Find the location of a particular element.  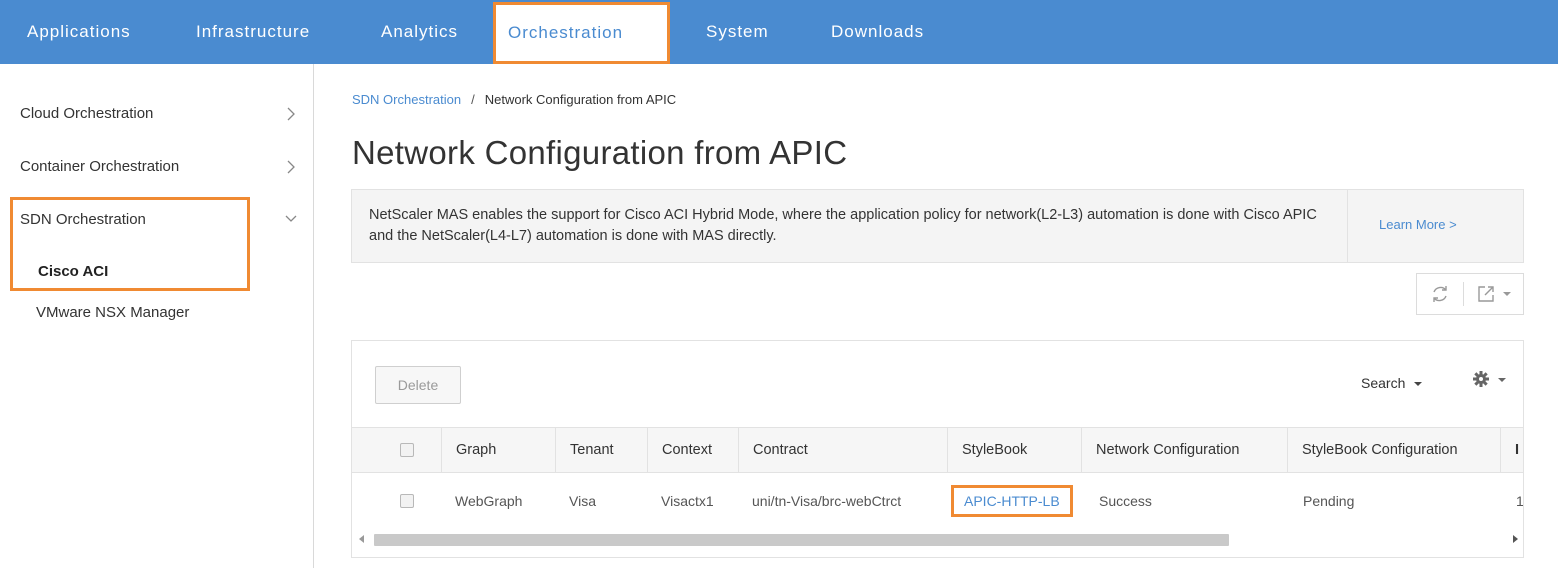

export-button is located at coordinates (1494, 294).